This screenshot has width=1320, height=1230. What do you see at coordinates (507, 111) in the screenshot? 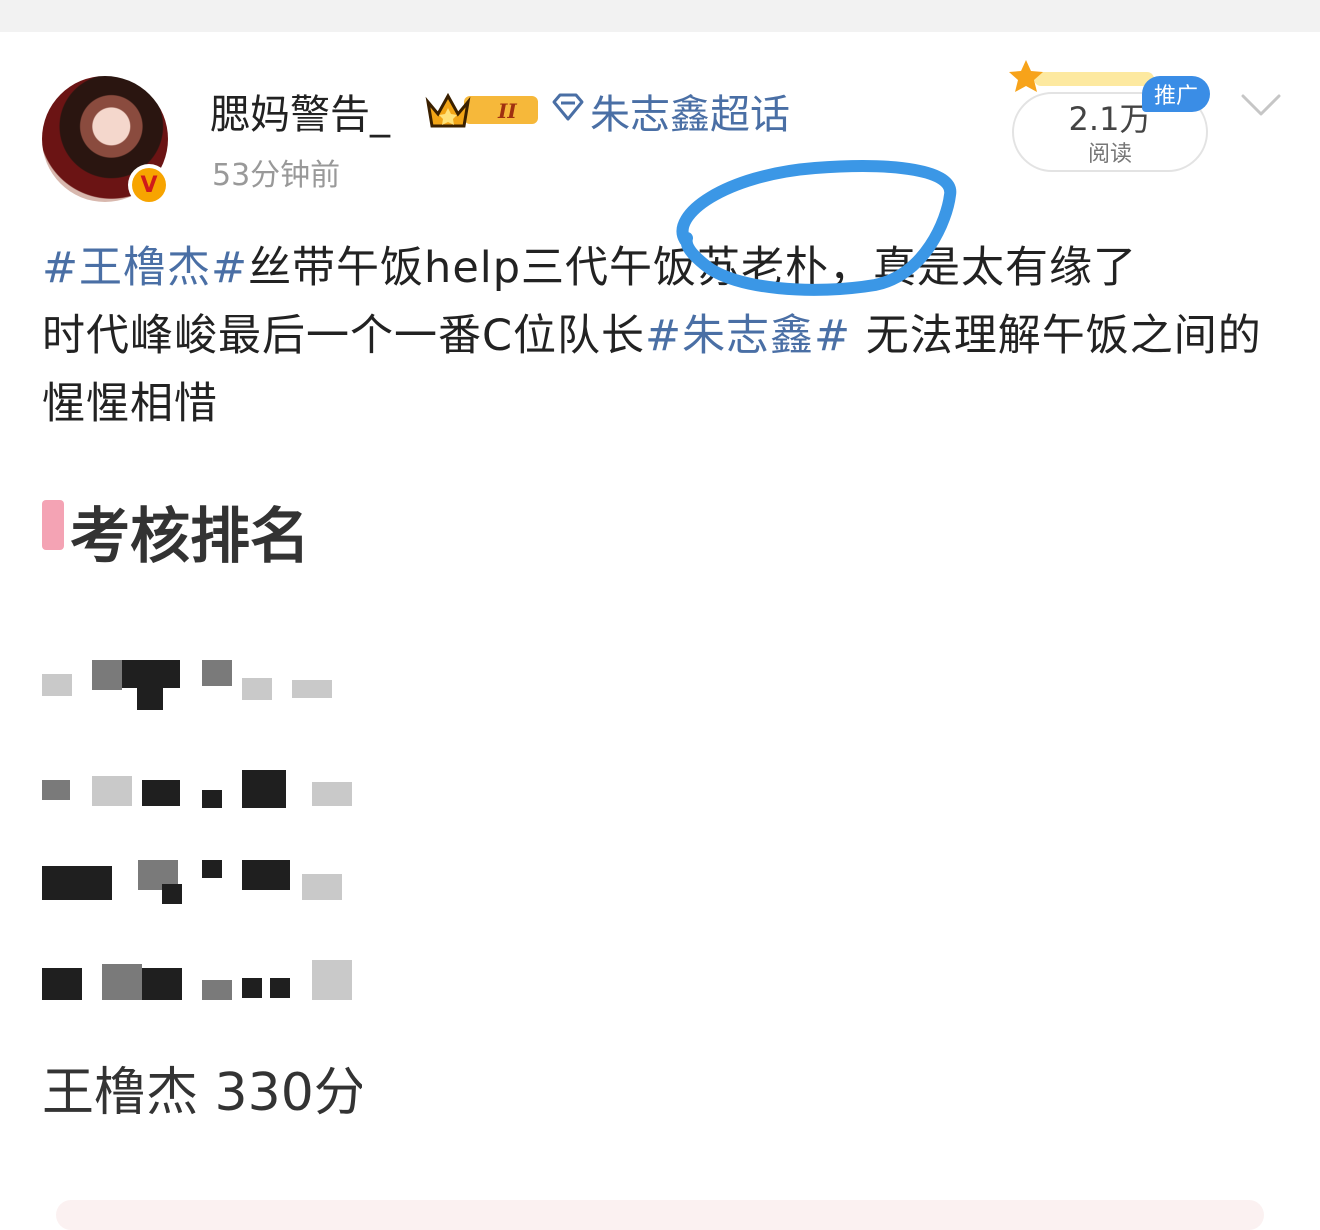
I see `svg-text: II` at bounding box center [507, 111].